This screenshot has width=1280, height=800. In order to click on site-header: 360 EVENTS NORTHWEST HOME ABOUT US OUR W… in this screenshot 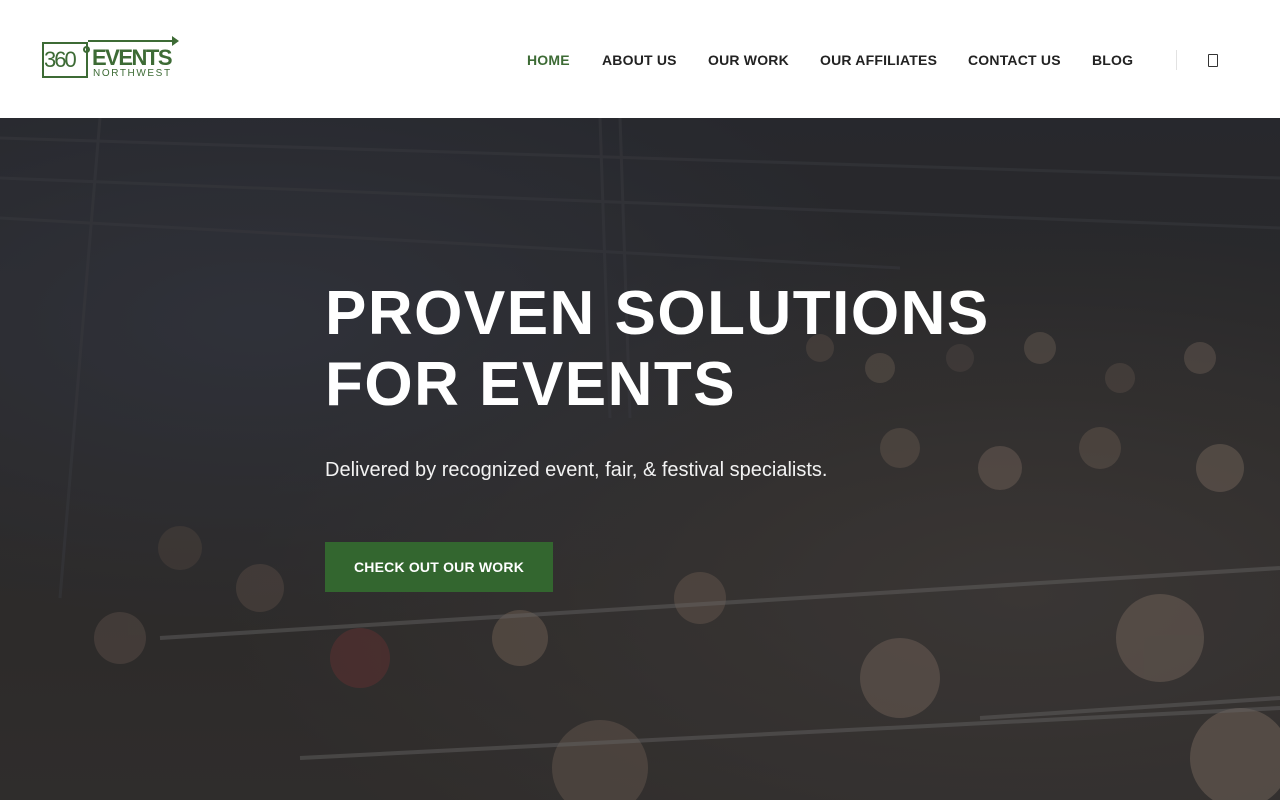, I will do `click(640, 59)`.